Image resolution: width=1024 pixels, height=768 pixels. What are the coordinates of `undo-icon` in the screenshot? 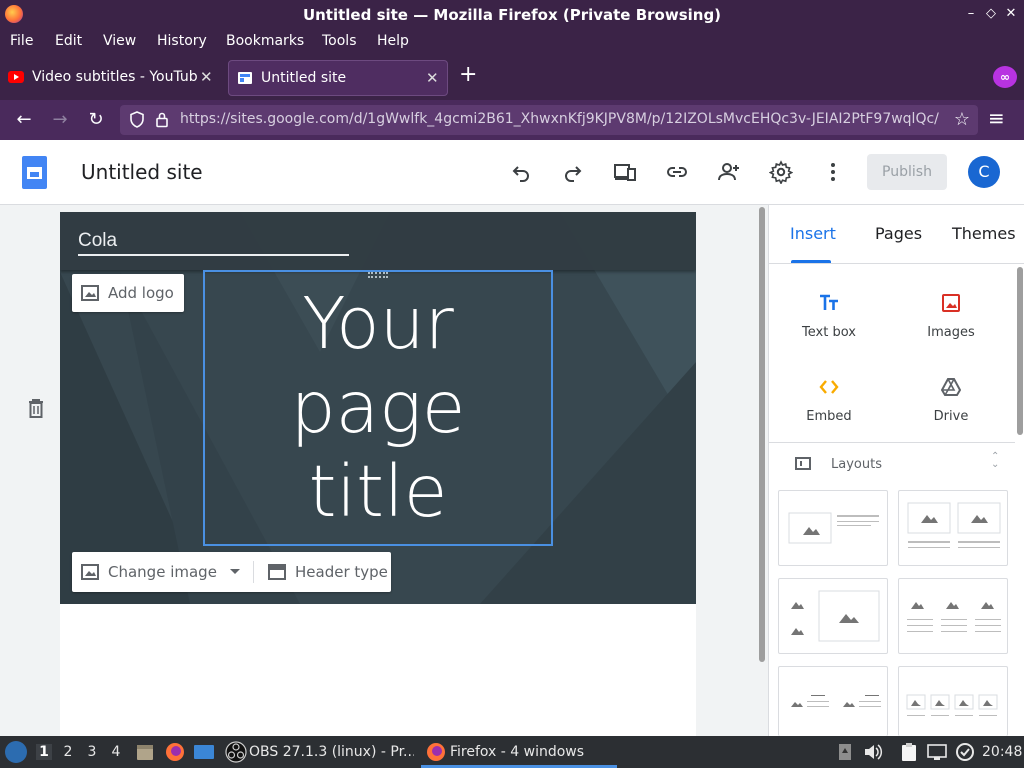 It's located at (521, 172).